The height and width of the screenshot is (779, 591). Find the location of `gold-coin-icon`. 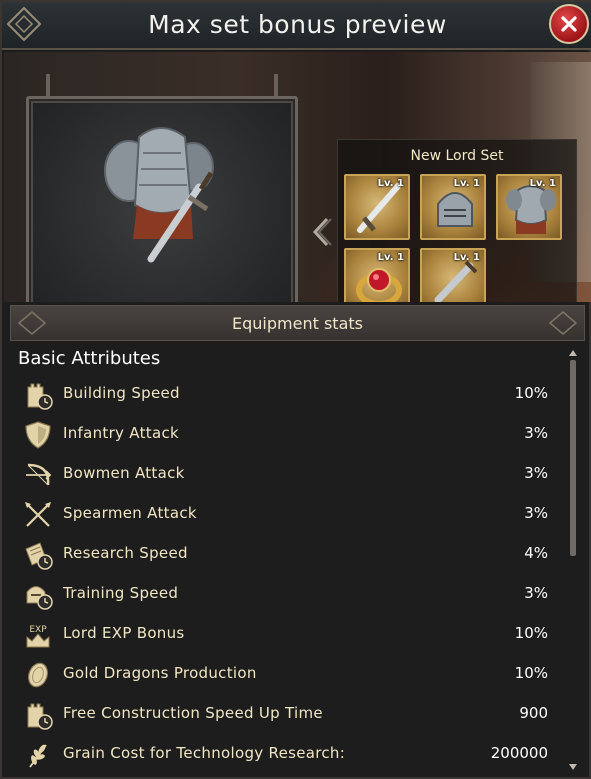

gold-coin-icon is located at coordinates (38, 675).